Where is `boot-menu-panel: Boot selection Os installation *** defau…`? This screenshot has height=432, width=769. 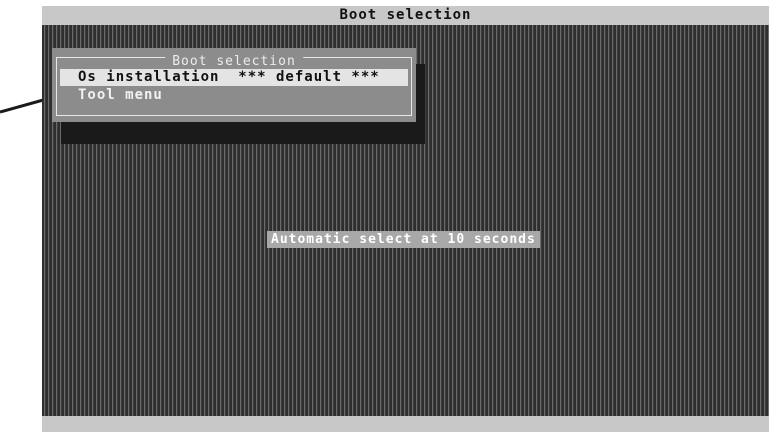 boot-menu-panel: Boot selection Os installation *** defau… is located at coordinates (234, 85).